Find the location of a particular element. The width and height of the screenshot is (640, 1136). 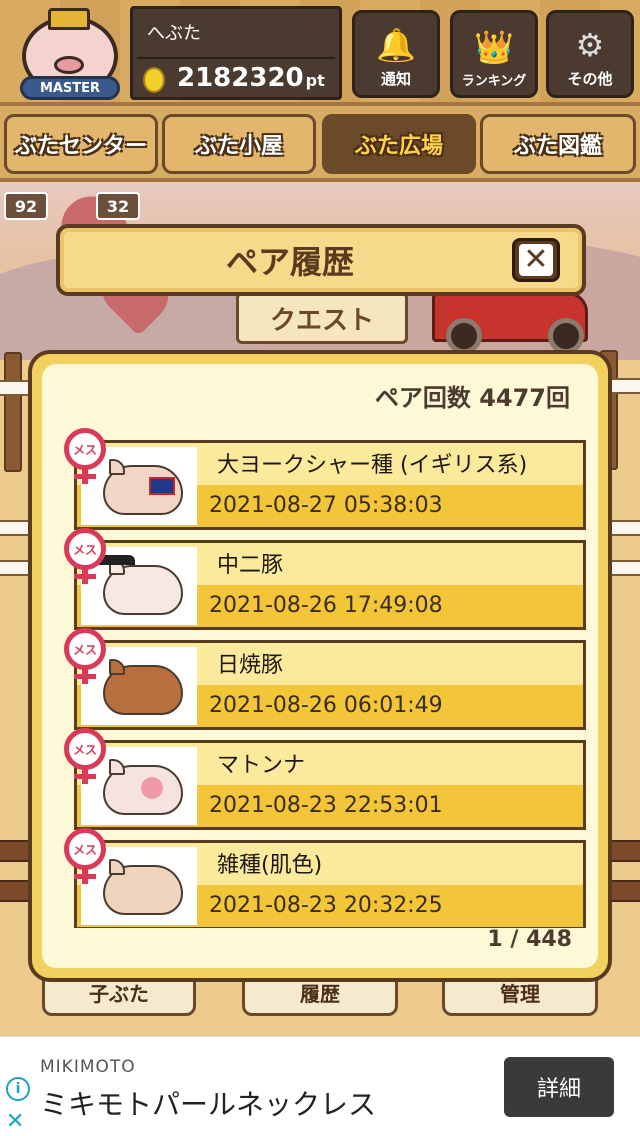

ad-brand: MIKIMOTO is located at coordinates (88, 1067).